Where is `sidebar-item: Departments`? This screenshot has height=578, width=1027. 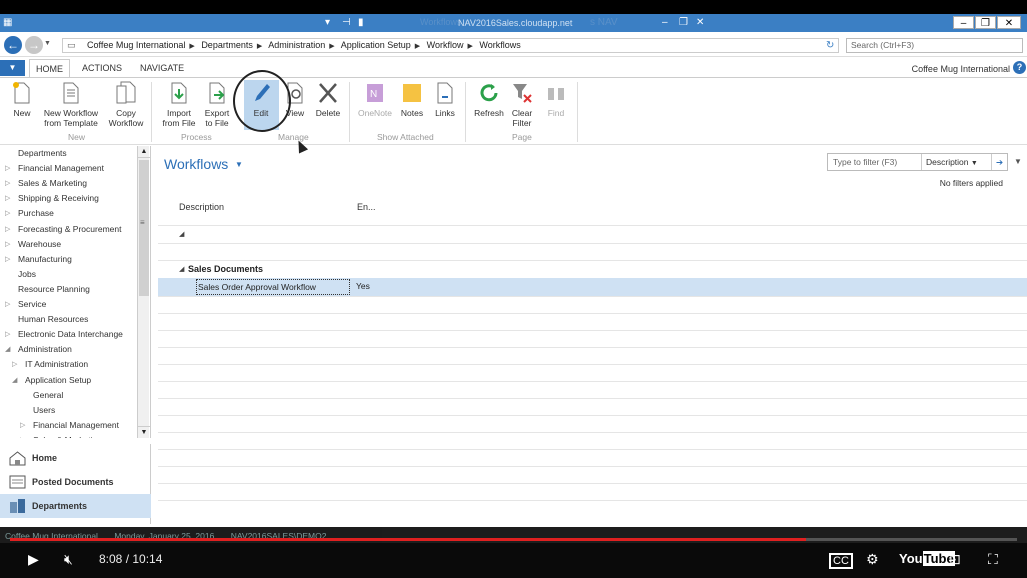
sidebar-item: Departments is located at coordinates (42, 153).